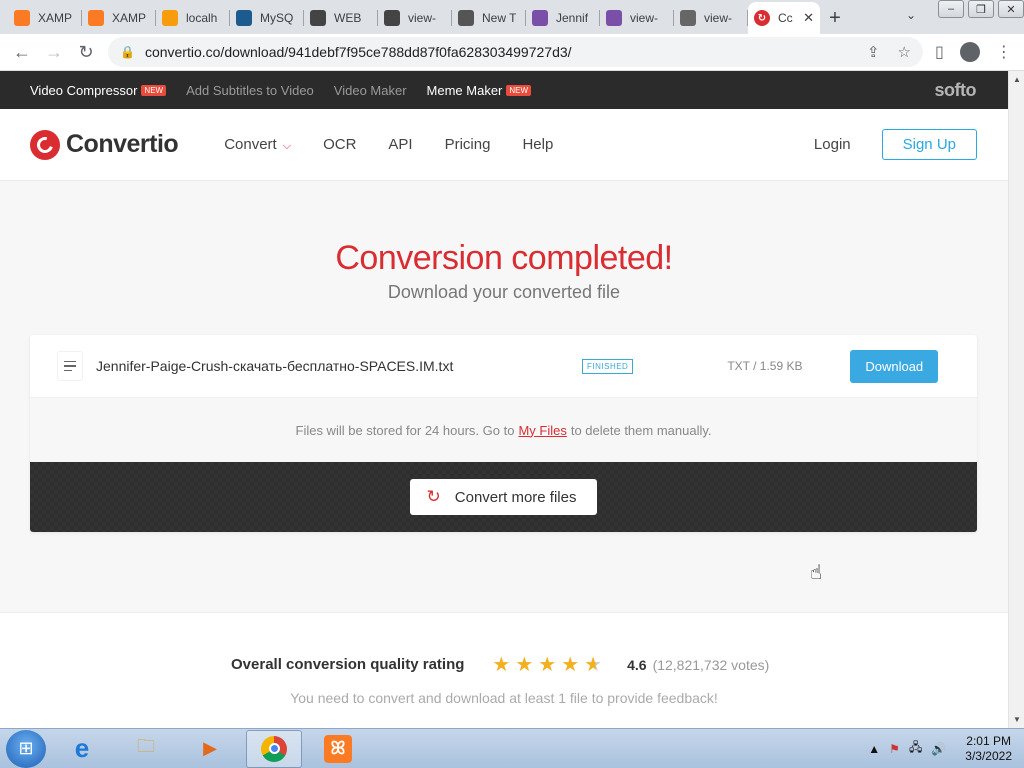 This screenshot has height=768, width=1024. What do you see at coordinates (808, 18) in the screenshot?
I see `close-icon: ✕` at bounding box center [808, 18].